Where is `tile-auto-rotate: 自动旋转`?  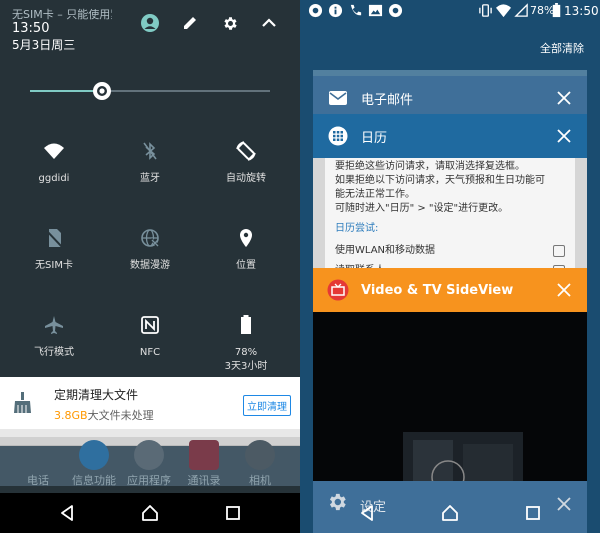
tile-auto-rotate: 自动旋转 is located at coordinates (246, 162).